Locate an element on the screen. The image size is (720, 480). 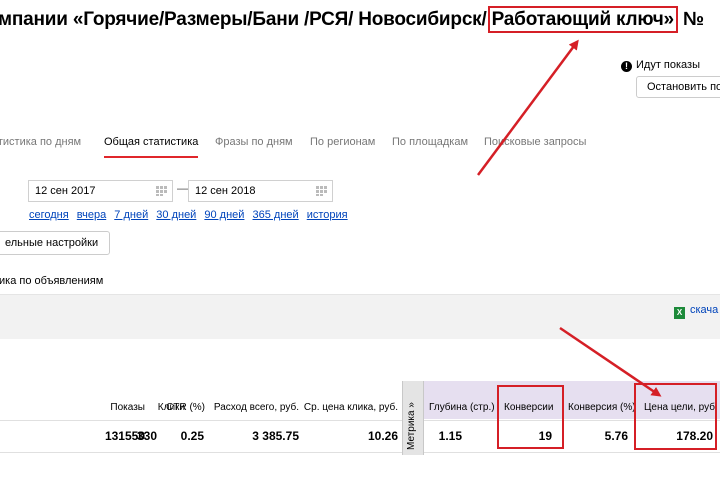
date-from-input: 12 сен 2017 is located at coordinates (100, 191).